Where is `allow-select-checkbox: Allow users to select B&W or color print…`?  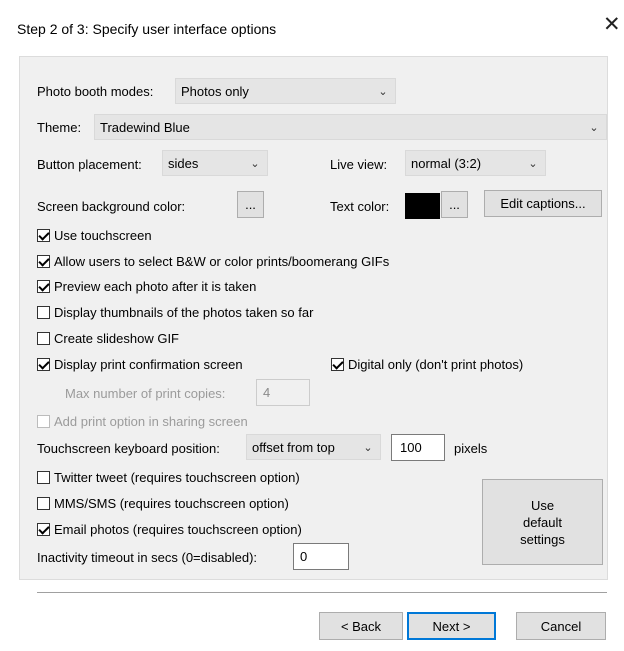 allow-select-checkbox: Allow users to select B&W or color print… is located at coordinates (213, 261).